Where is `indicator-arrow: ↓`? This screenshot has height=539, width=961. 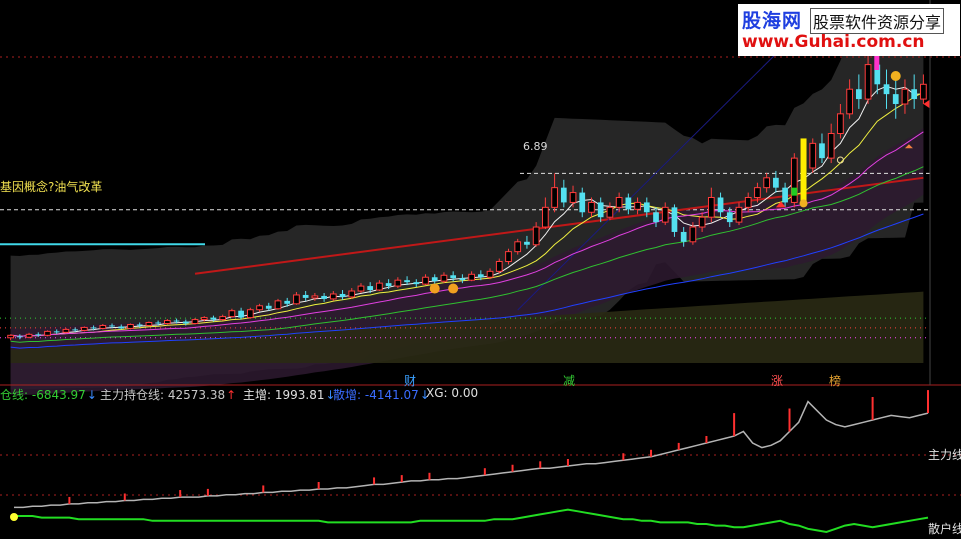 indicator-arrow: ↓ is located at coordinates (91, 395).